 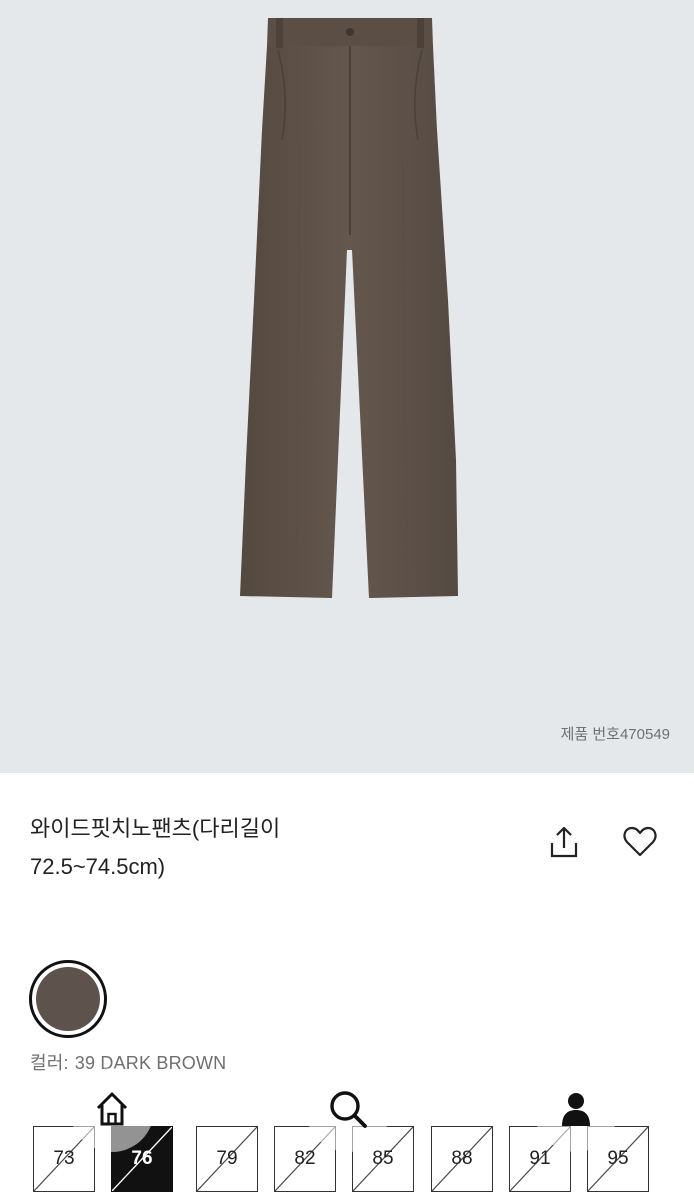 I want to click on heart-icon, so click(x=640, y=841).